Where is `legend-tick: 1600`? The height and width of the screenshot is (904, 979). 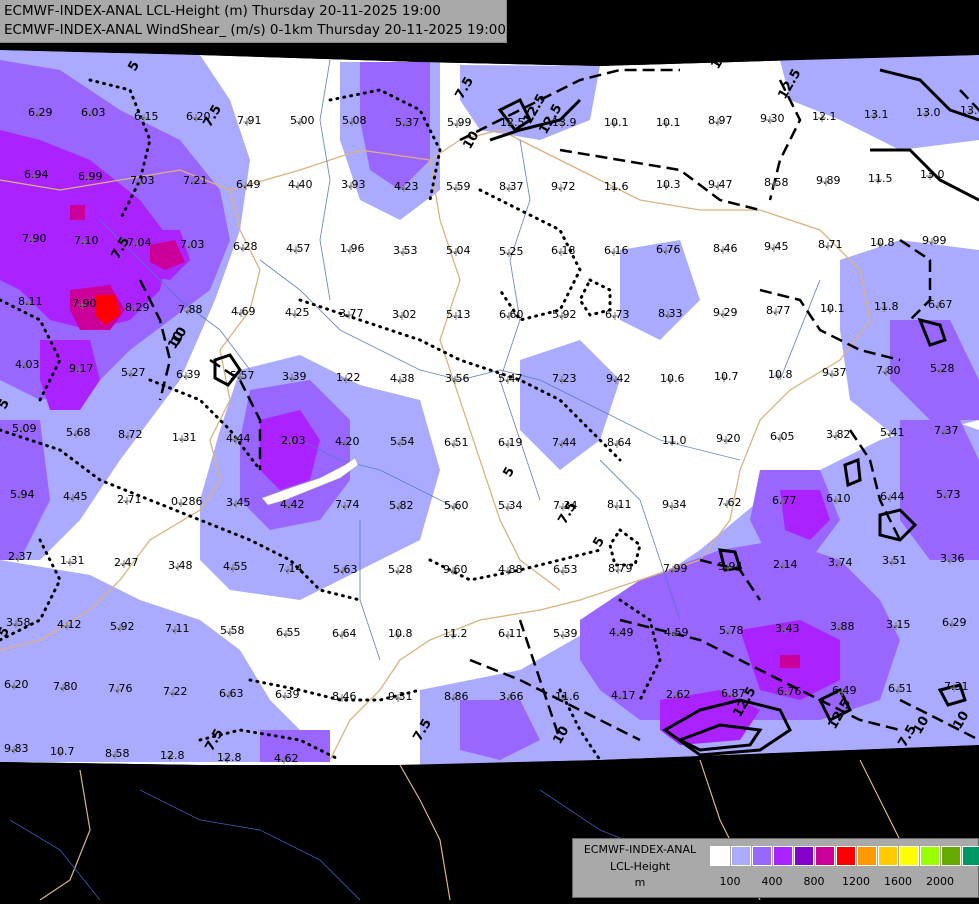
legend-tick: 1600 is located at coordinates (898, 881).